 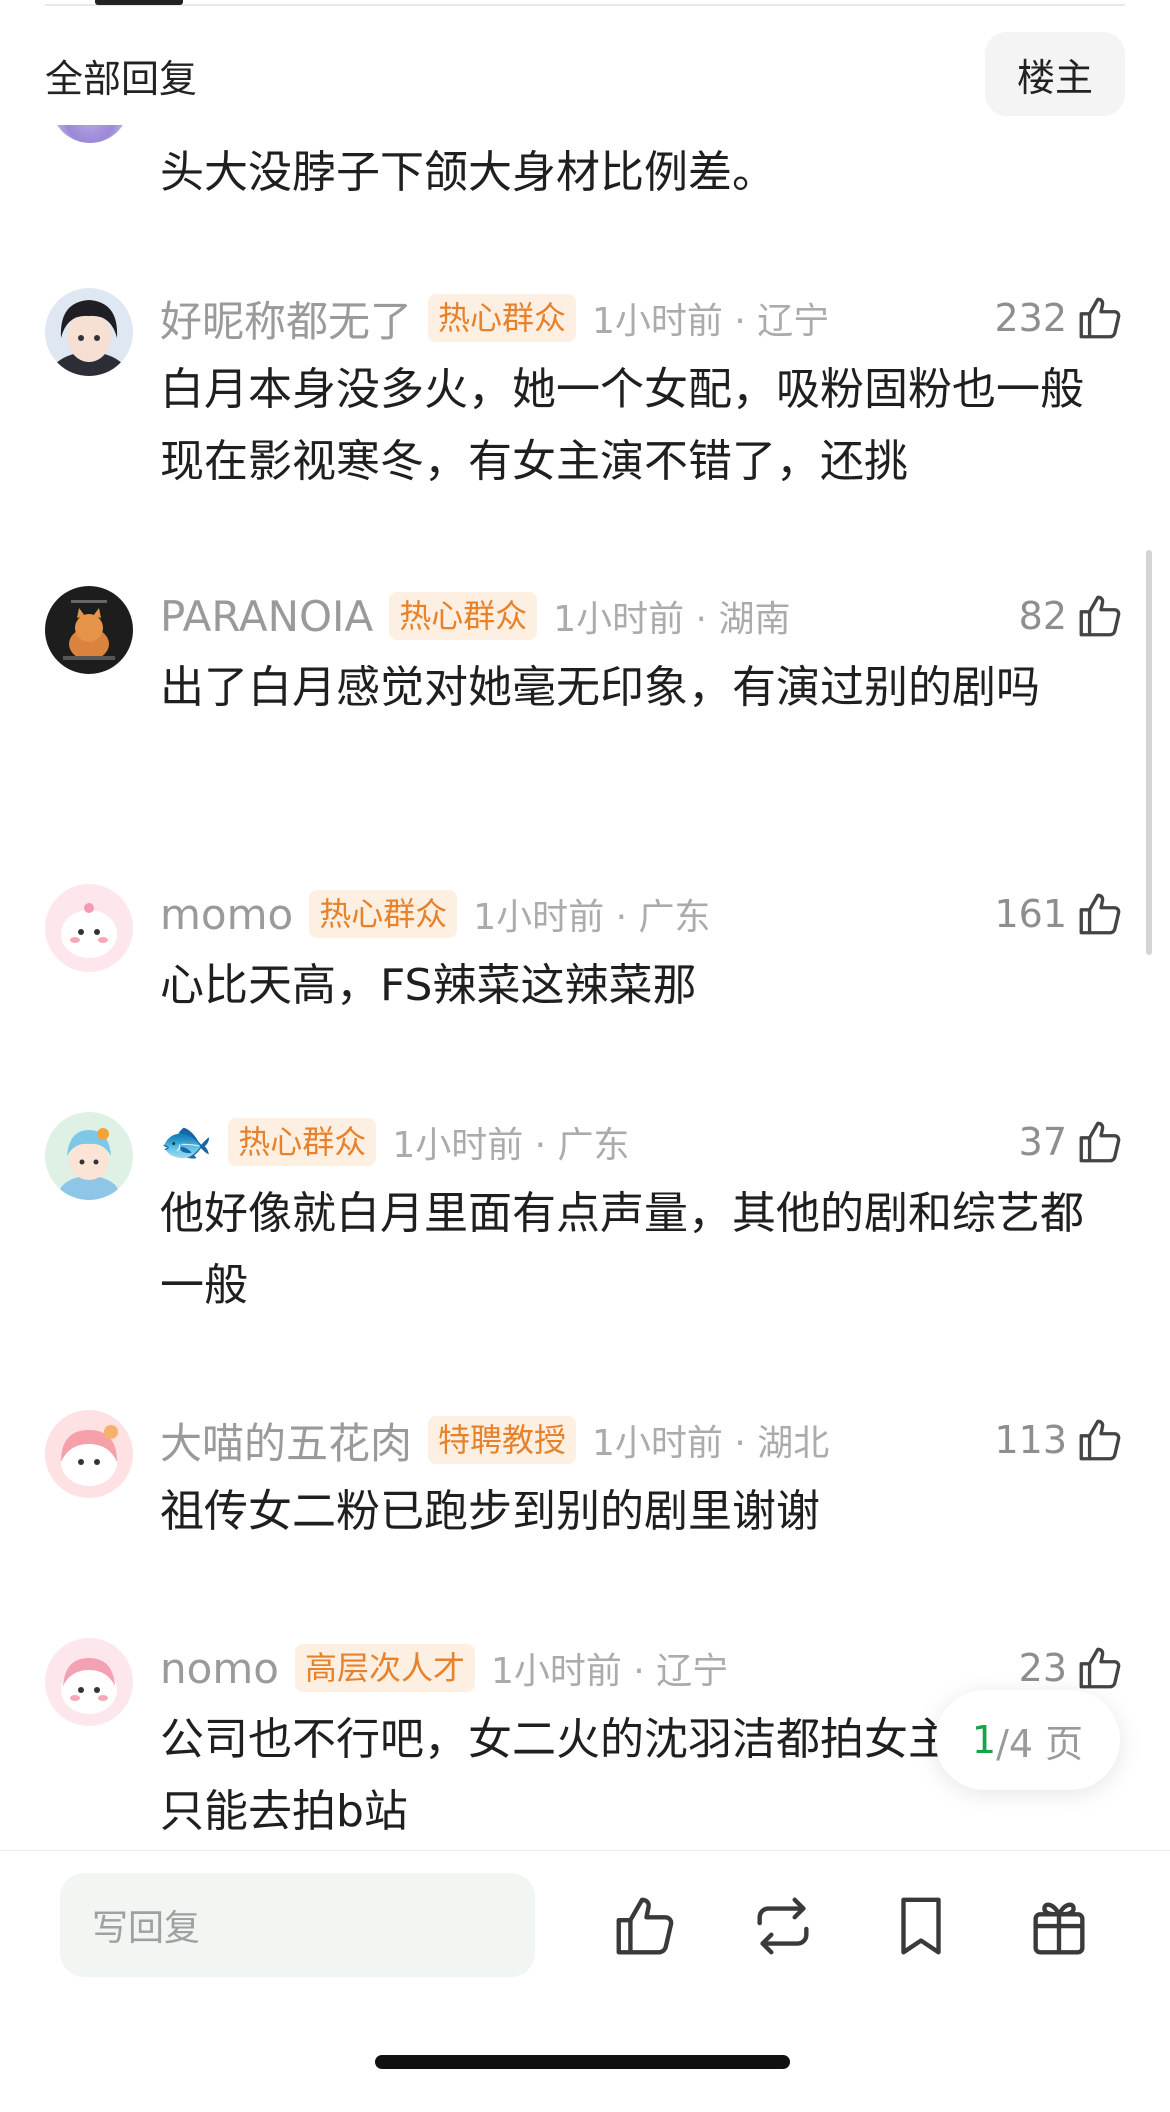 I want to click on comment-meta: momo 热心群众 1小时前 · 广东, so click(x=435, y=914).